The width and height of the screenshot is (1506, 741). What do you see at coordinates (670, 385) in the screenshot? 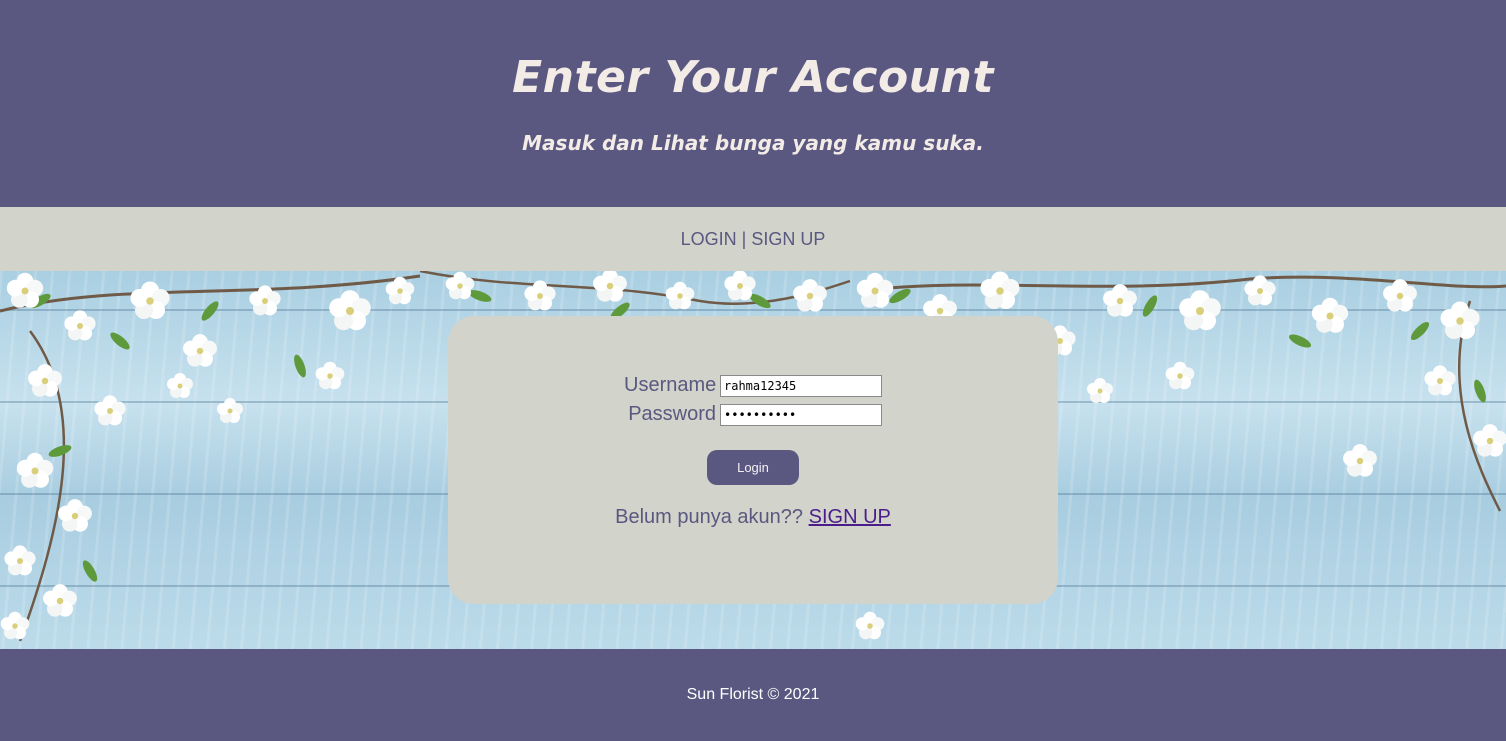
I see `username-label: Username` at bounding box center [670, 385].